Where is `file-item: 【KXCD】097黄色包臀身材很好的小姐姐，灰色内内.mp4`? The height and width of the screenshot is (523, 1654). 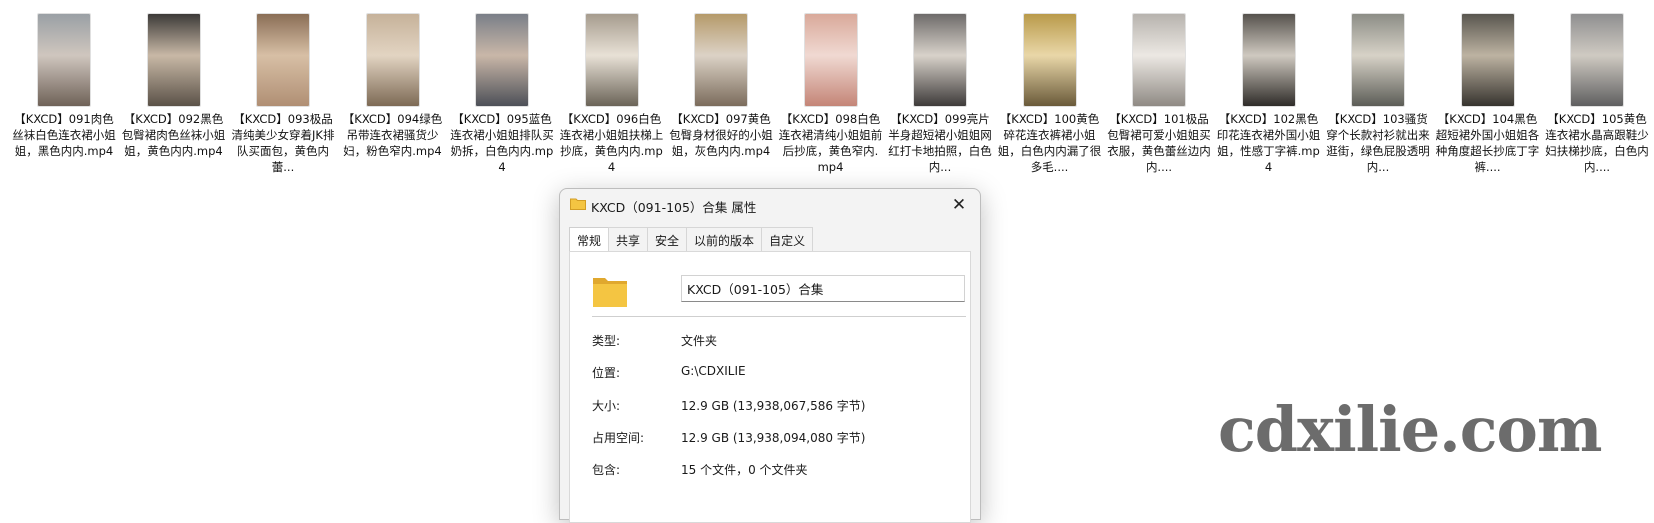
file-item: 【KXCD】097黄色包臀身材很好的小姐姐，灰色内内.mp4 is located at coordinates (721, 86).